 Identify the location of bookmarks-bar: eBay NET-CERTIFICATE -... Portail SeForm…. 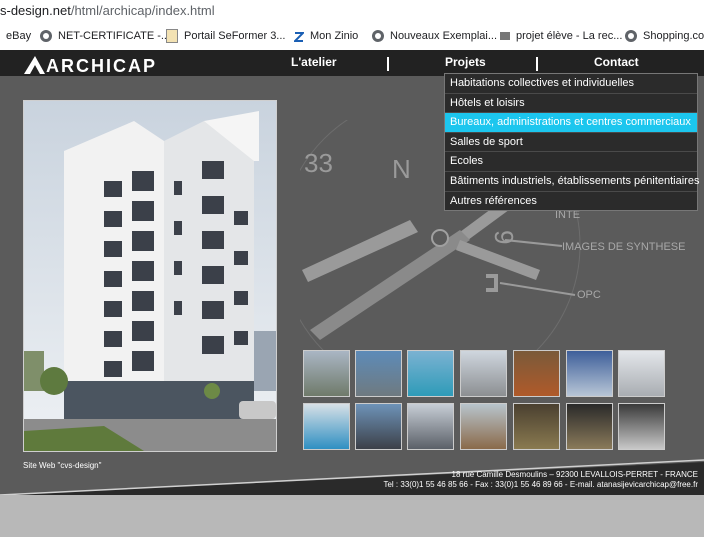
(352, 36).